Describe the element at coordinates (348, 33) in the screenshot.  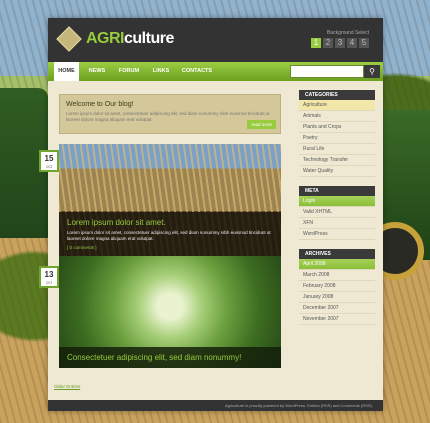
I see `background-select-label: Background Select` at that location.